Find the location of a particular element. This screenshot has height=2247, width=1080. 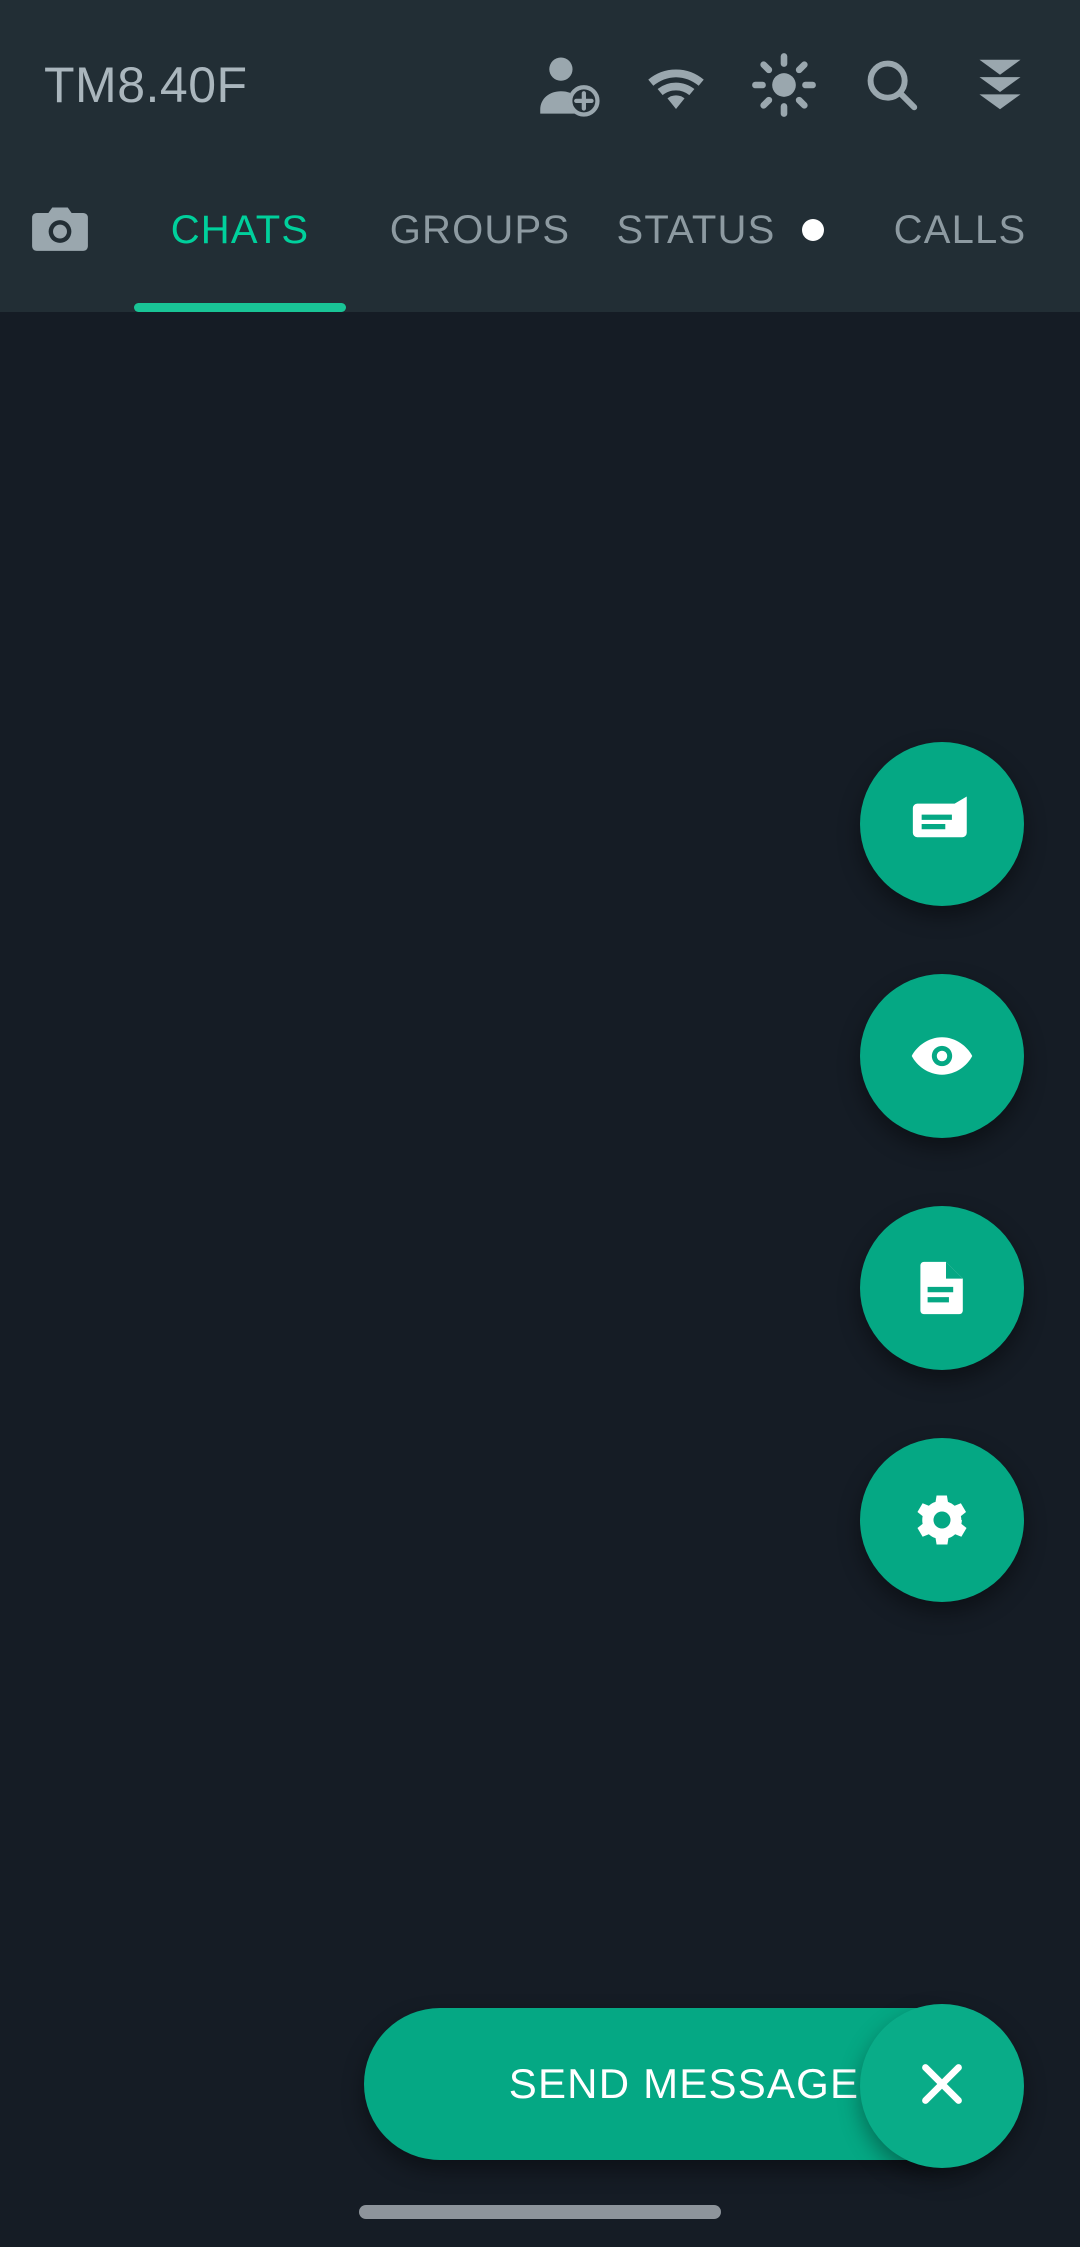

fab-settings is located at coordinates (942, 1520).